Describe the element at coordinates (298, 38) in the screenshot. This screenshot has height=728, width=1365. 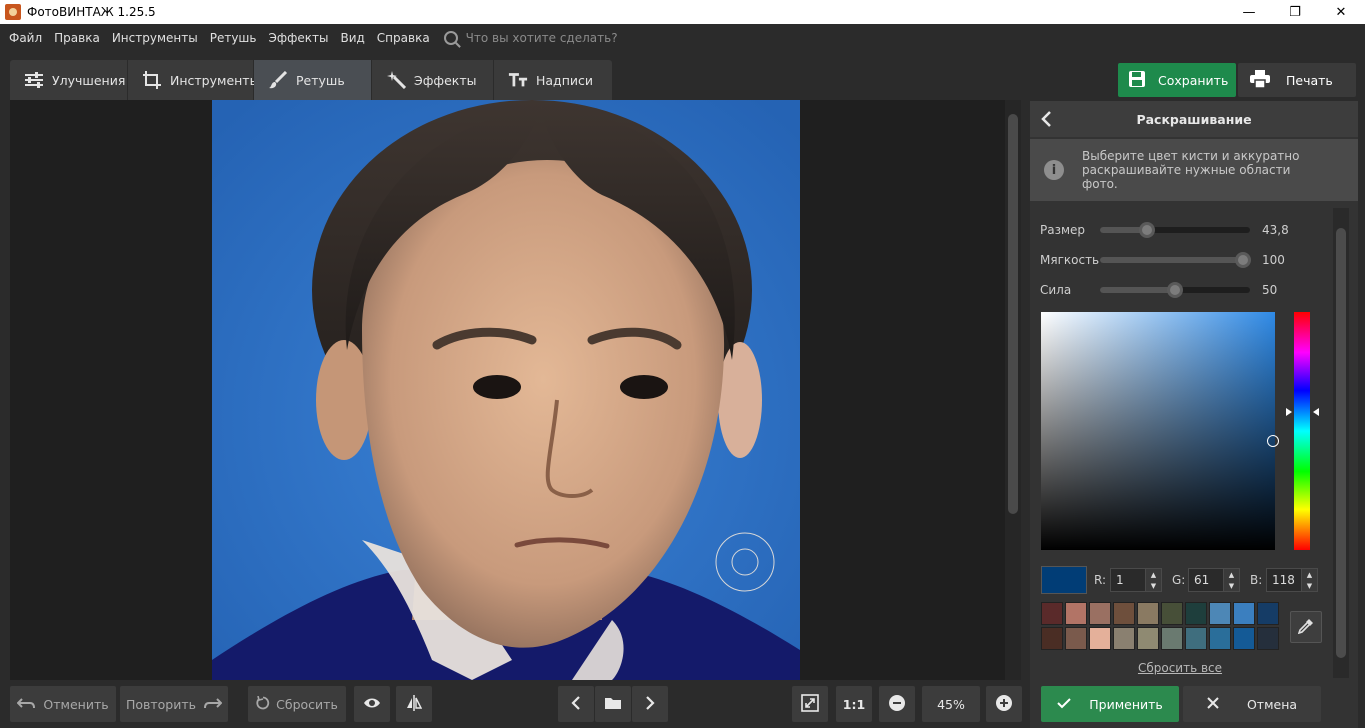
I see `menu-effects: Эффекты` at that location.